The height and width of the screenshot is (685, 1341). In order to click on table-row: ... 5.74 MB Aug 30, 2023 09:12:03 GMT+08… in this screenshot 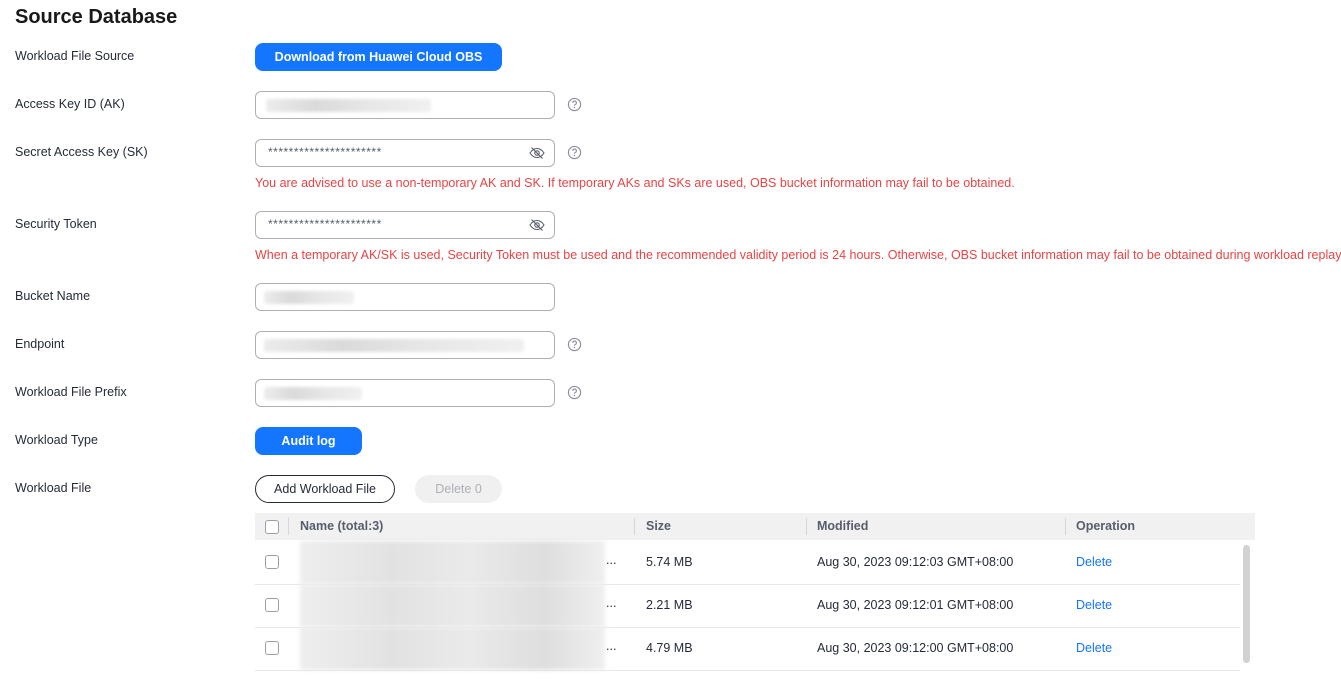, I will do `click(747, 563)`.